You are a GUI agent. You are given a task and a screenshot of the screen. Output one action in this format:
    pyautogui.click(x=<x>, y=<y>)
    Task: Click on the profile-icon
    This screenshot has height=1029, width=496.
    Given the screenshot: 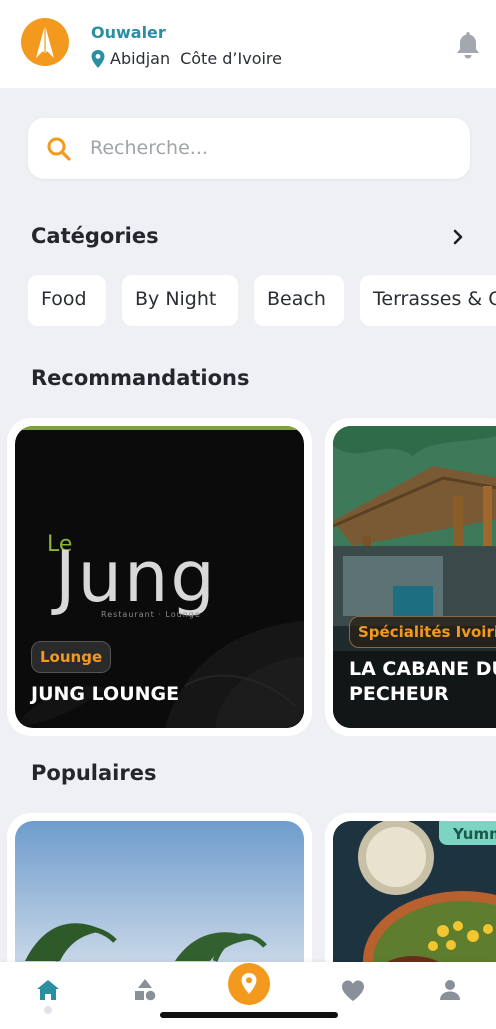 What is the action you would take?
    pyautogui.click(x=450, y=990)
    